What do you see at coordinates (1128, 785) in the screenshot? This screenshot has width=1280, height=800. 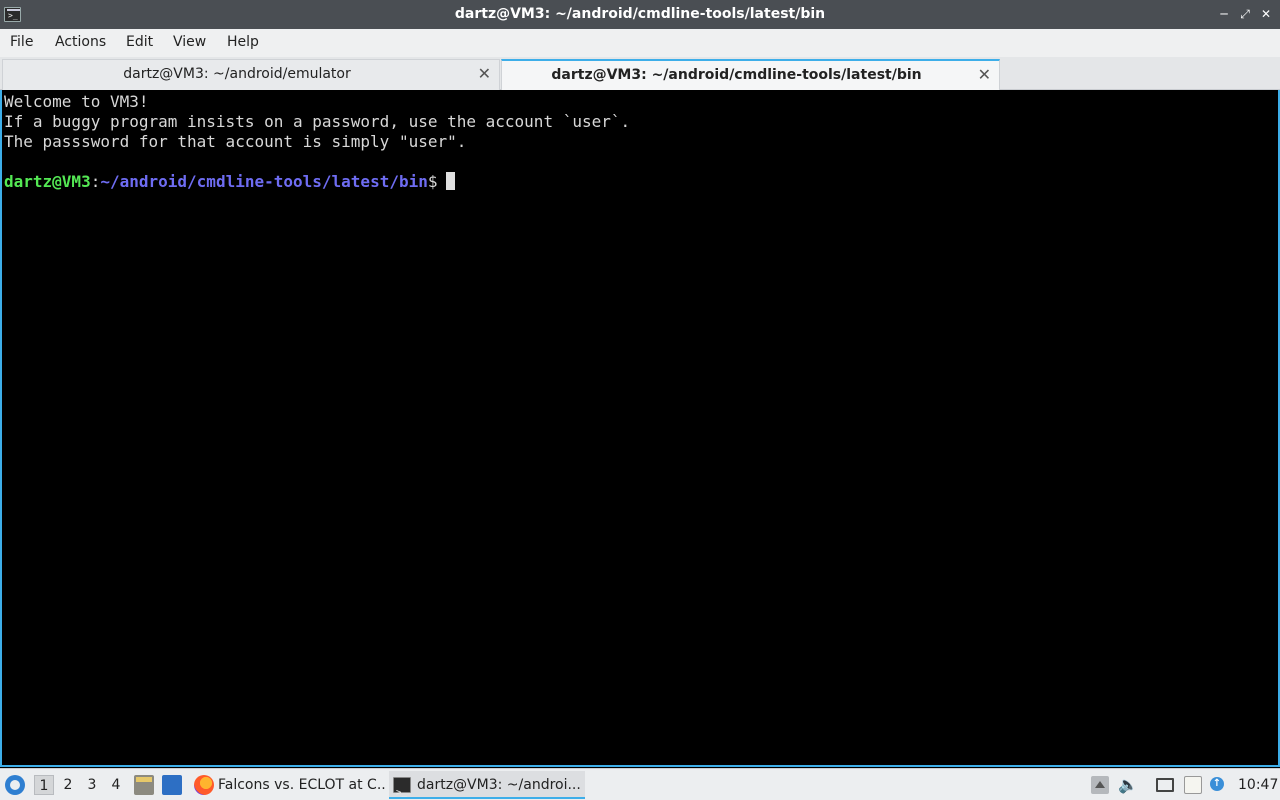 I see `speaker-icon: 🔈` at bounding box center [1128, 785].